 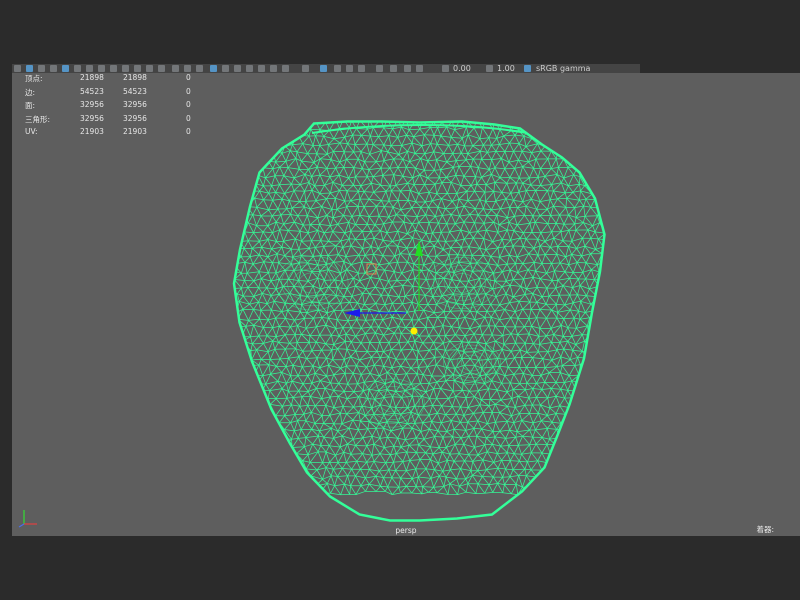 What do you see at coordinates (462, 68) in the screenshot?
I see `exposure-field: 0.00` at bounding box center [462, 68].